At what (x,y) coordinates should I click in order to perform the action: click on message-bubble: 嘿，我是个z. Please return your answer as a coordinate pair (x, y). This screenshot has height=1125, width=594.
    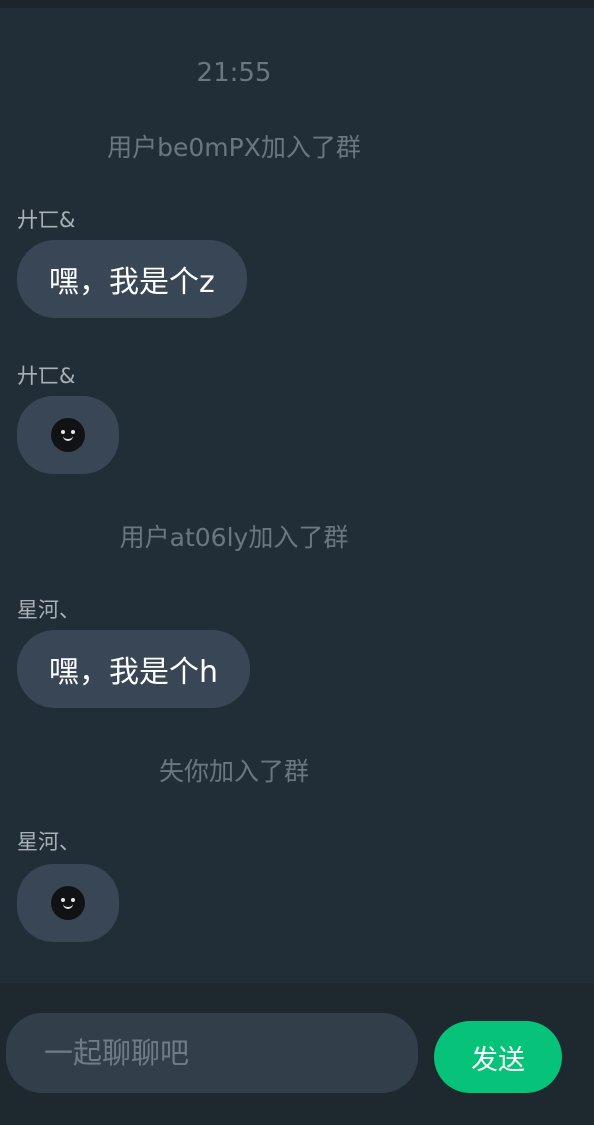
    Looking at the image, I should click on (132, 279).